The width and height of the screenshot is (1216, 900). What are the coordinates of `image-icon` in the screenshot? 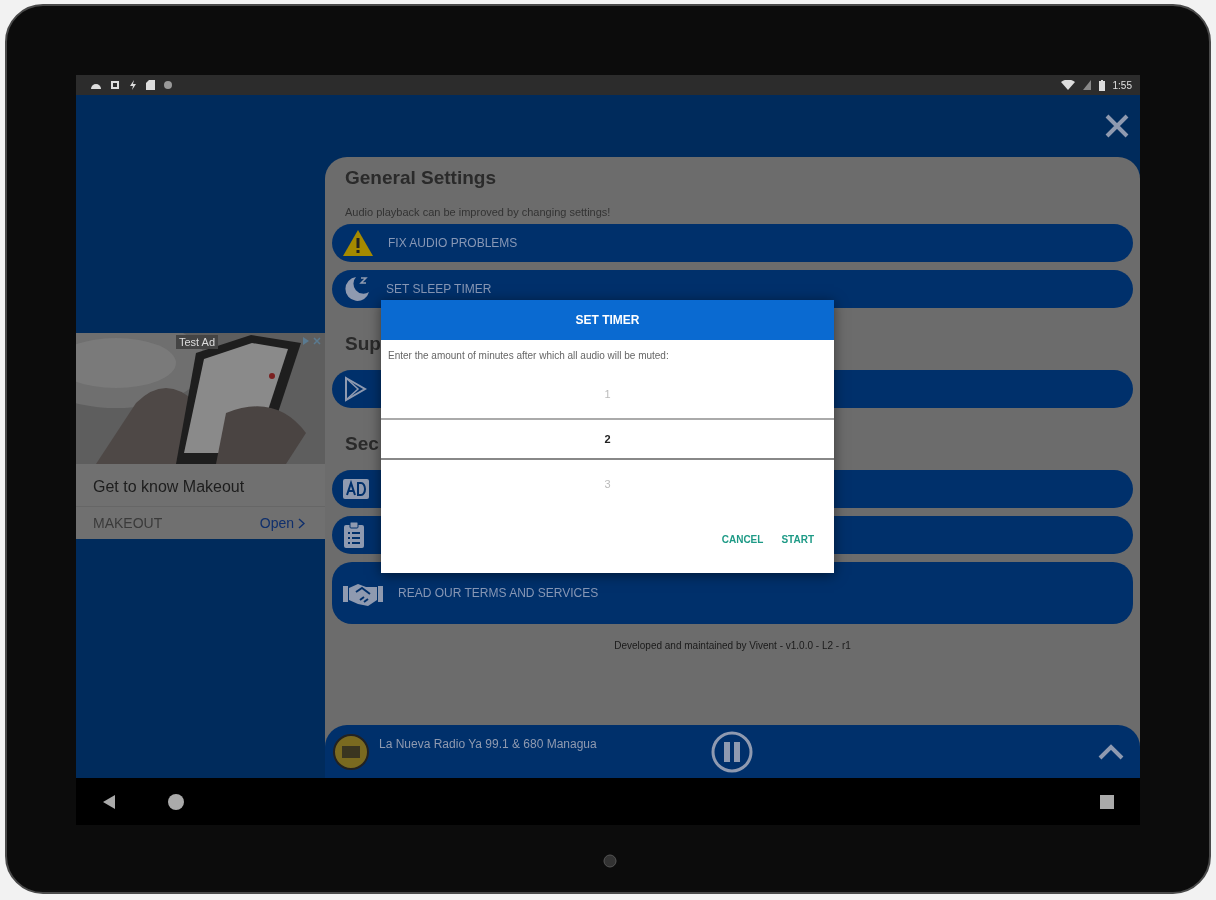 It's located at (115, 85).